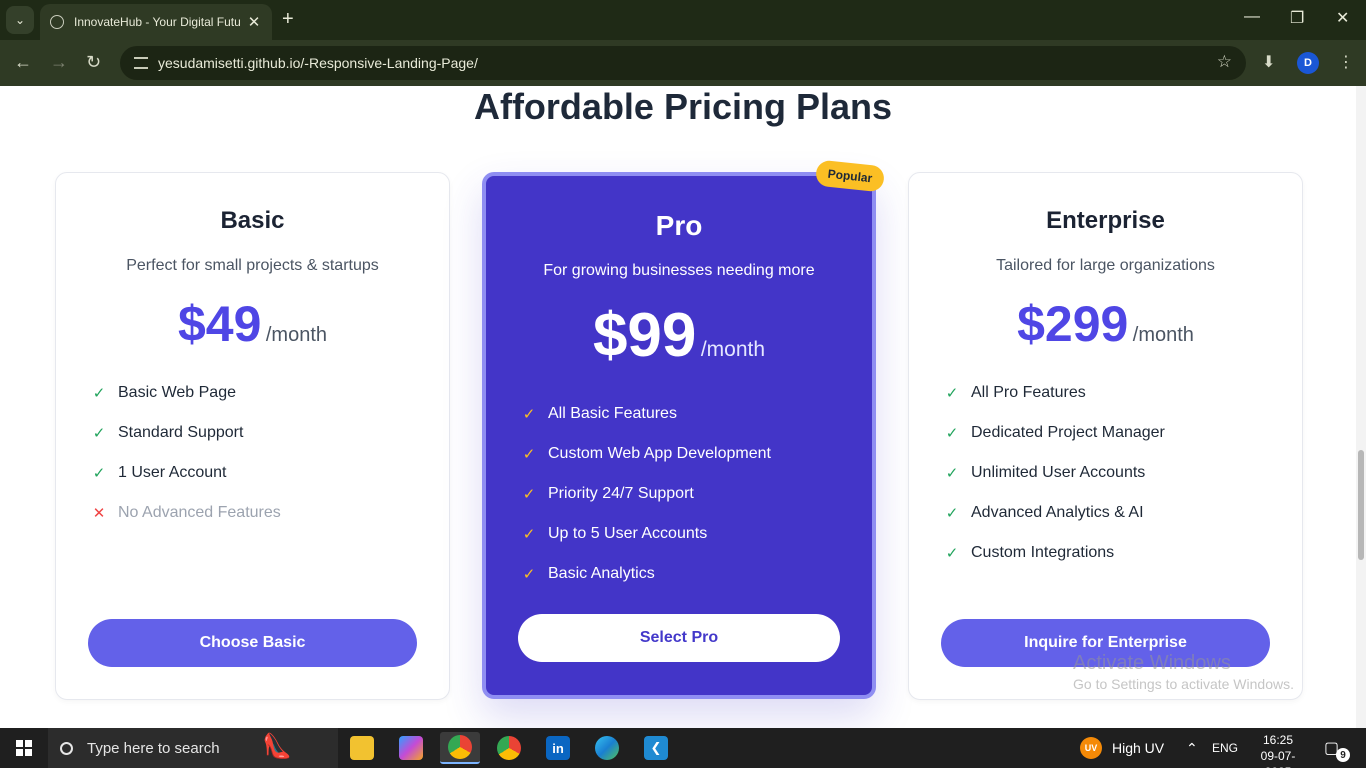  I want to click on linkedin-icon: in, so click(558, 748).